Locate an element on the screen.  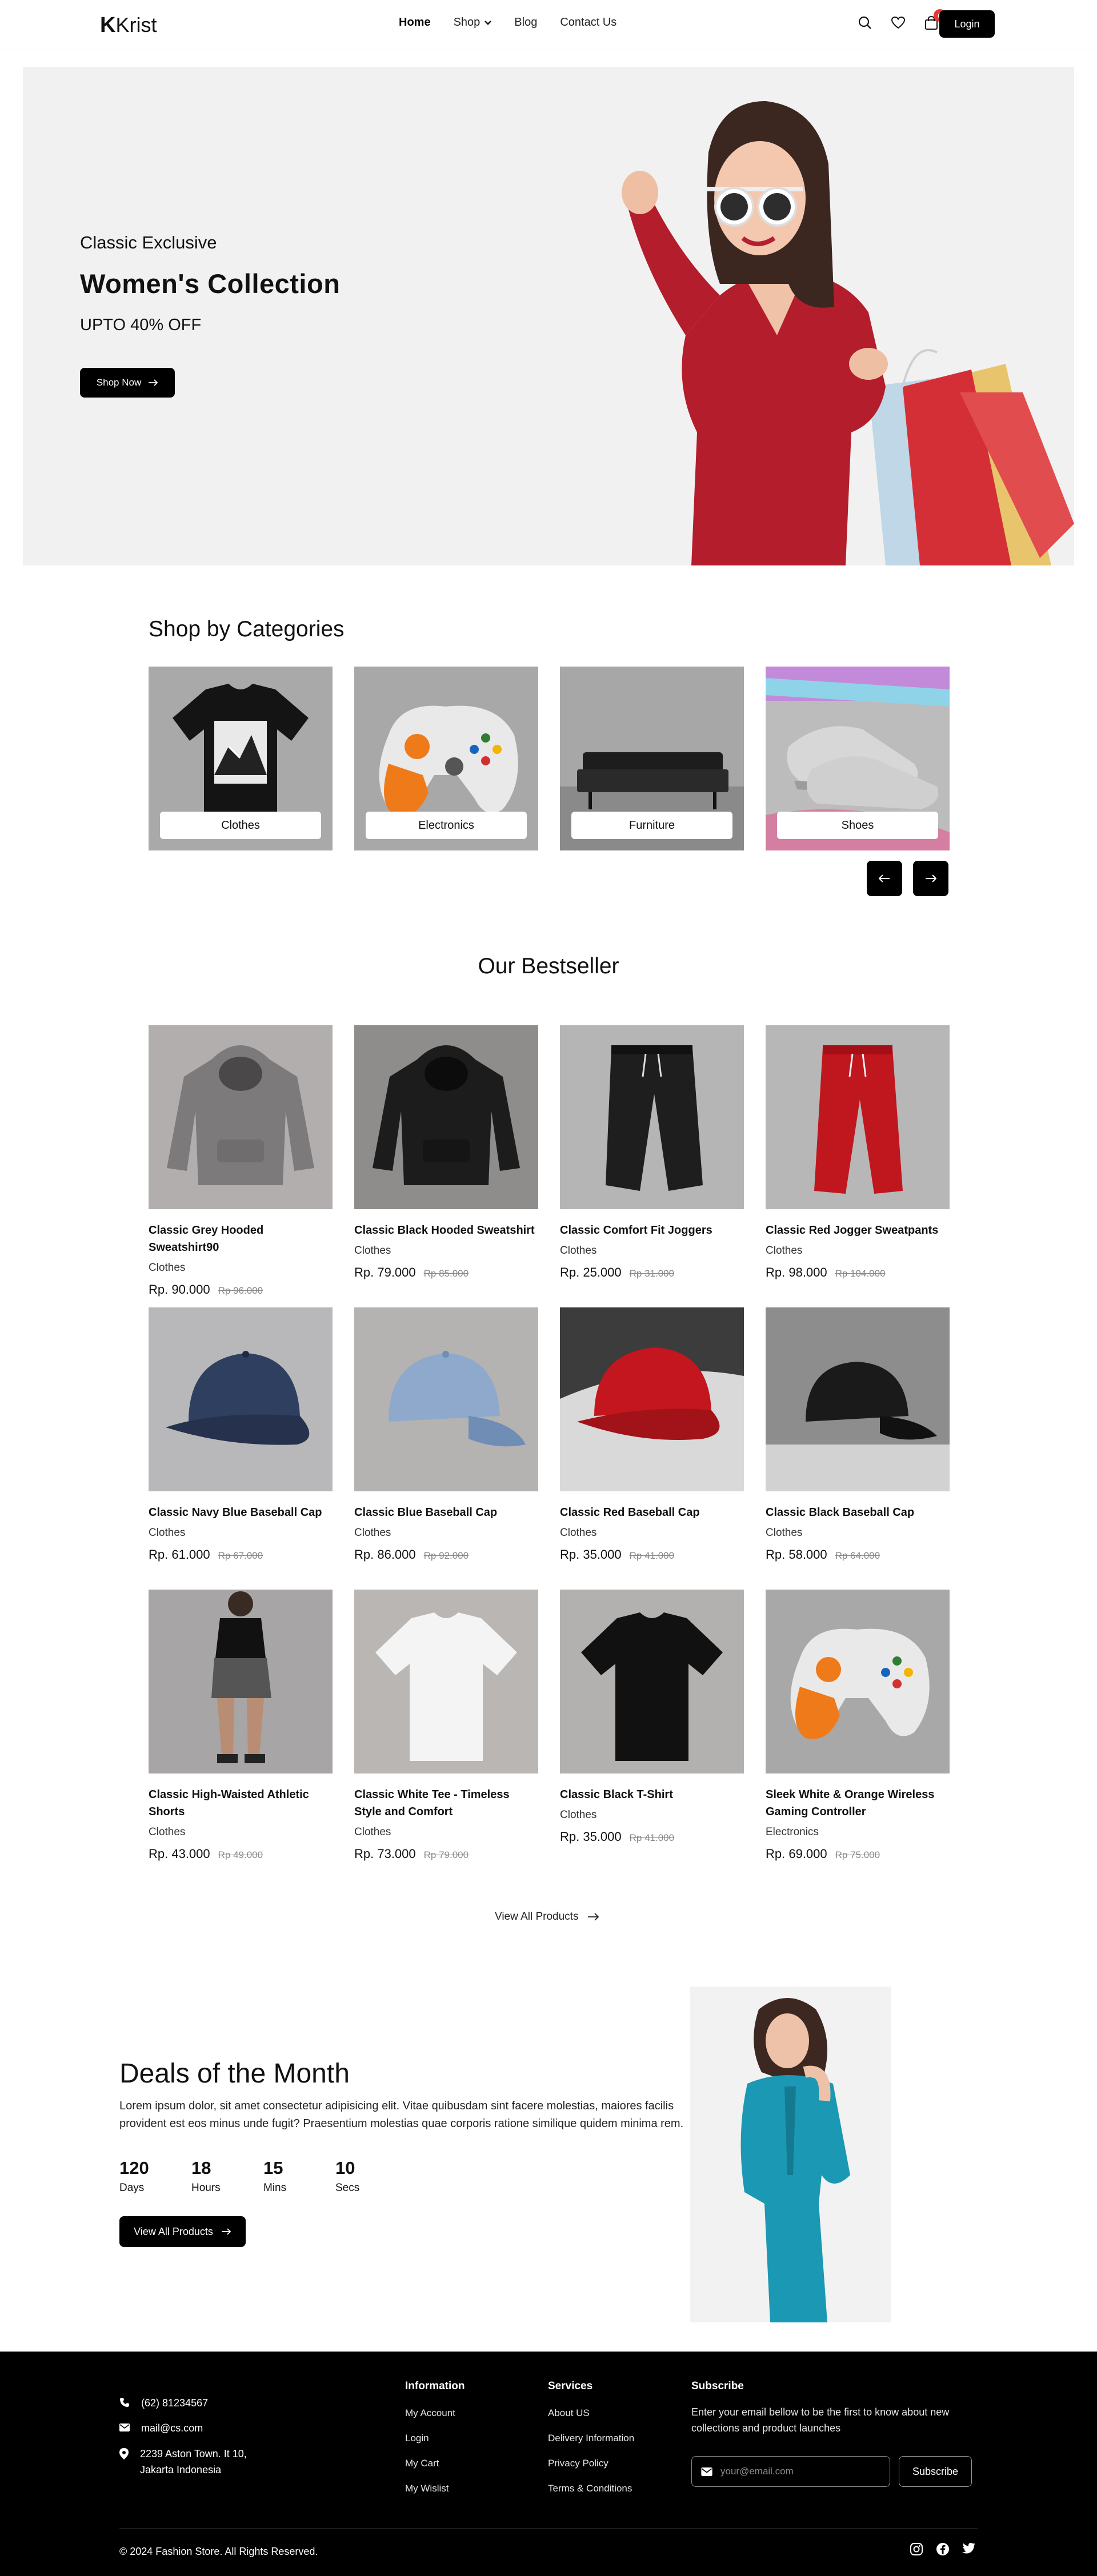
location-pin-icon is located at coordinates (124, 2453).